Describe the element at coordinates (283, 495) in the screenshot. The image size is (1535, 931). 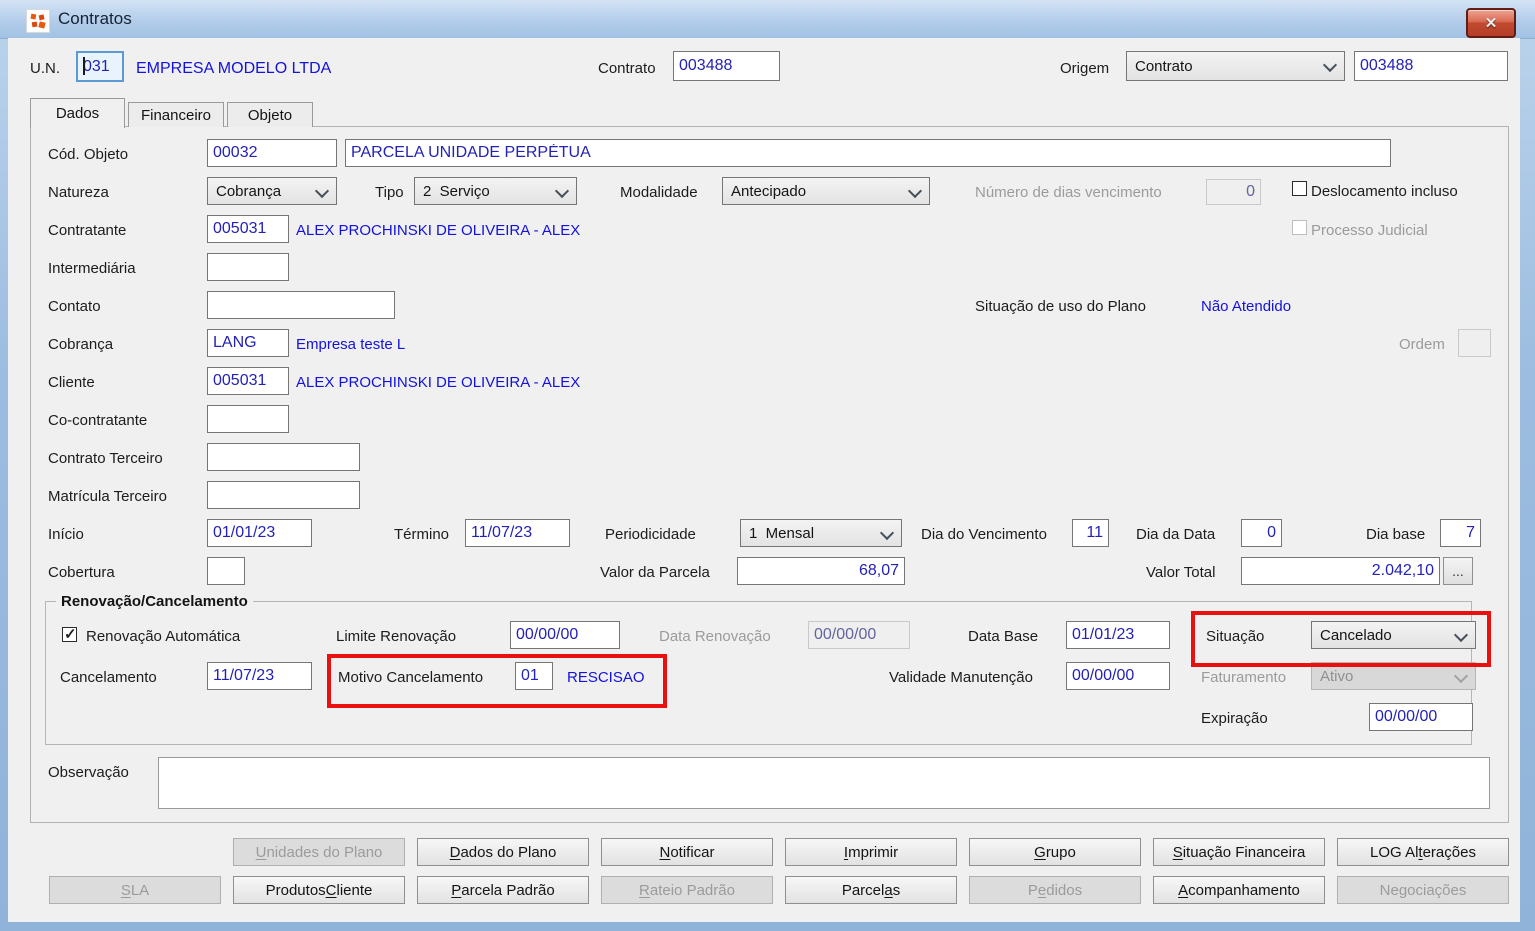
I see `matricula-terceiro-input` at that location.